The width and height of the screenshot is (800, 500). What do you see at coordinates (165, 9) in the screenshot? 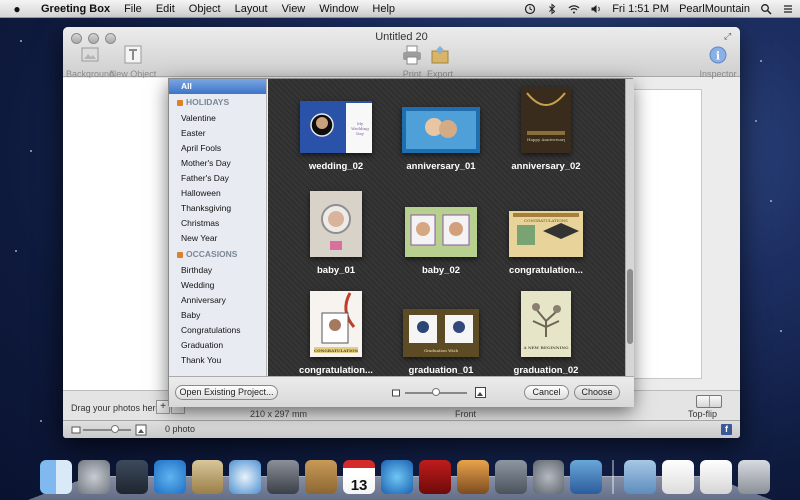
I see `menu-edit: Edit` at bounding box center [165, 9].